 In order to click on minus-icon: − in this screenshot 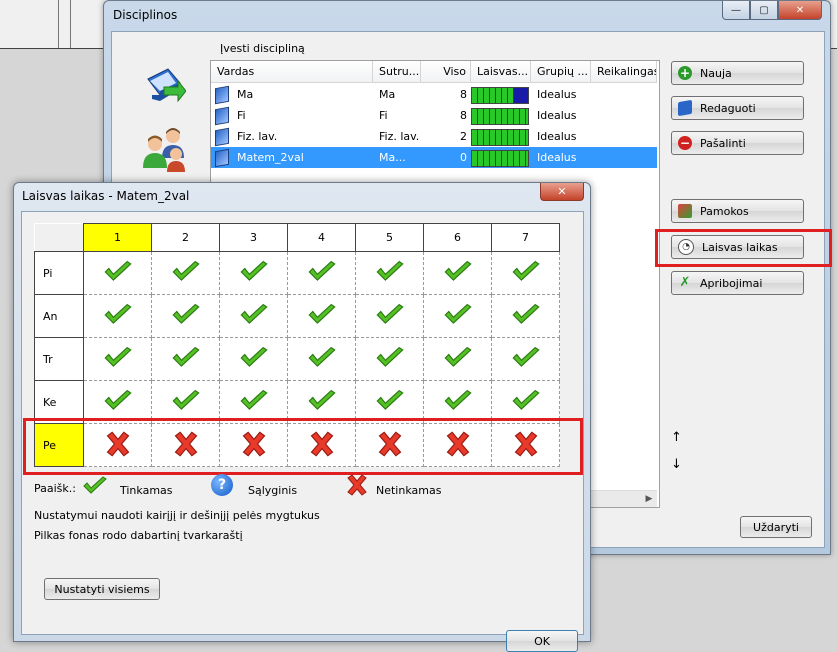, I will do `click(685, 143)`.